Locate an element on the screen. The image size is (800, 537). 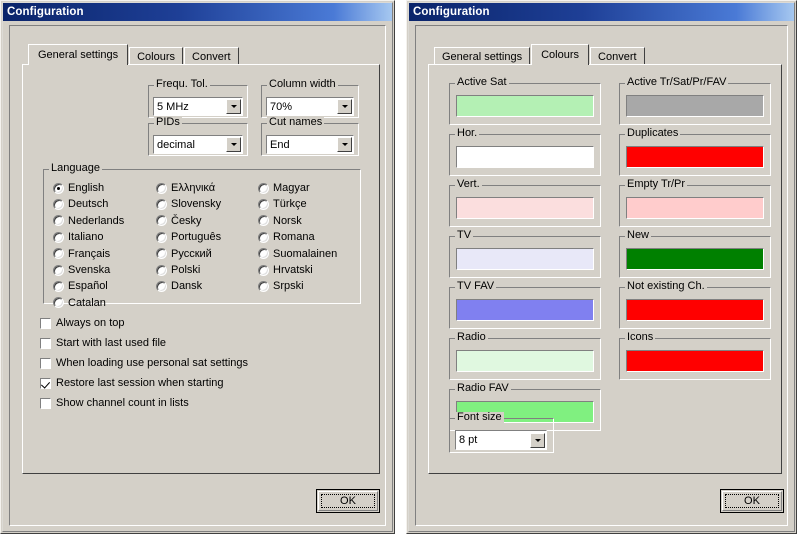
language-radio-nederlands: Nederlands is located at coordinates (88, 221).